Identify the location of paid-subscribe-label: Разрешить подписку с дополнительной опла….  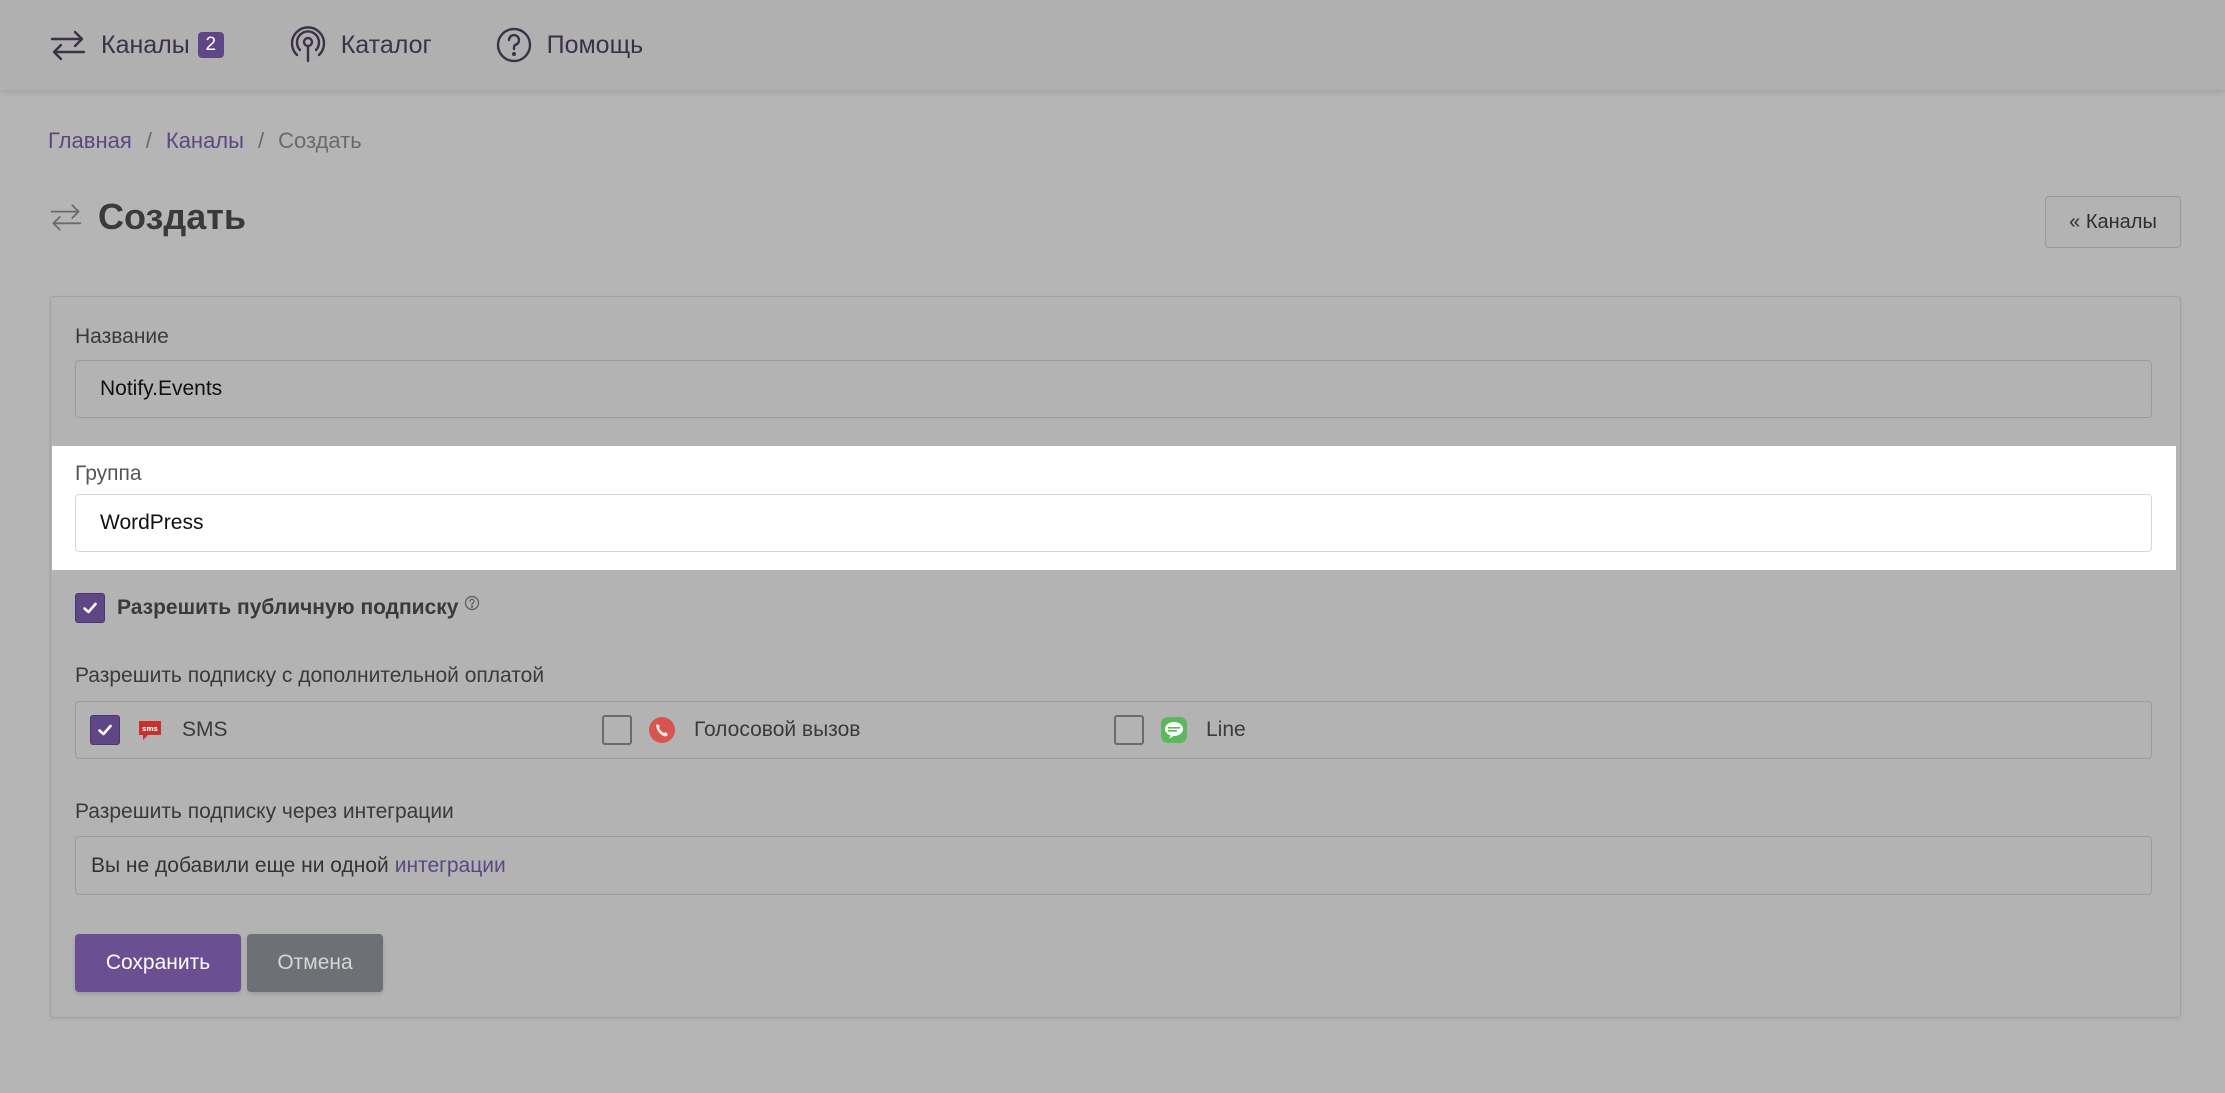
(310, 675).